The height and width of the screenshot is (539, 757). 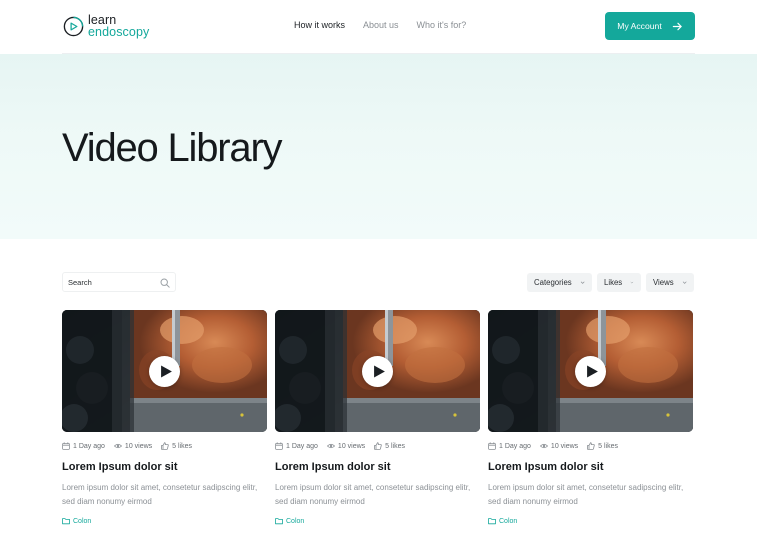 I want to click on my-account-button: My Account, so click(x=650, y=26).